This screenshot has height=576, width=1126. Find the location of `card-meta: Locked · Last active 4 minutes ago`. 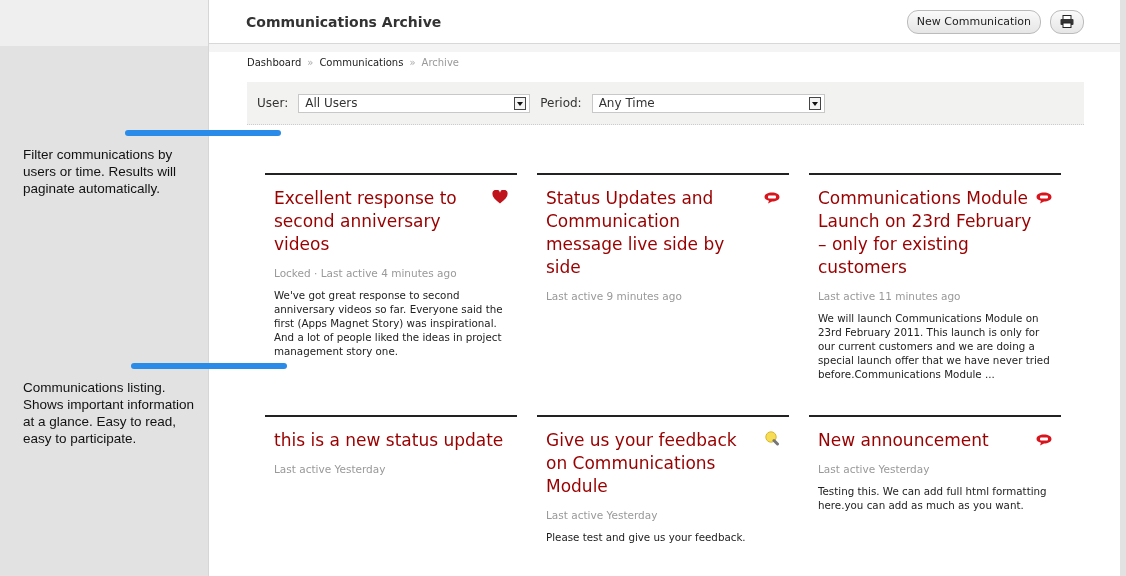

card-meta: Locked · Last active 4 minutes ago is located at coordinates (366, 273).